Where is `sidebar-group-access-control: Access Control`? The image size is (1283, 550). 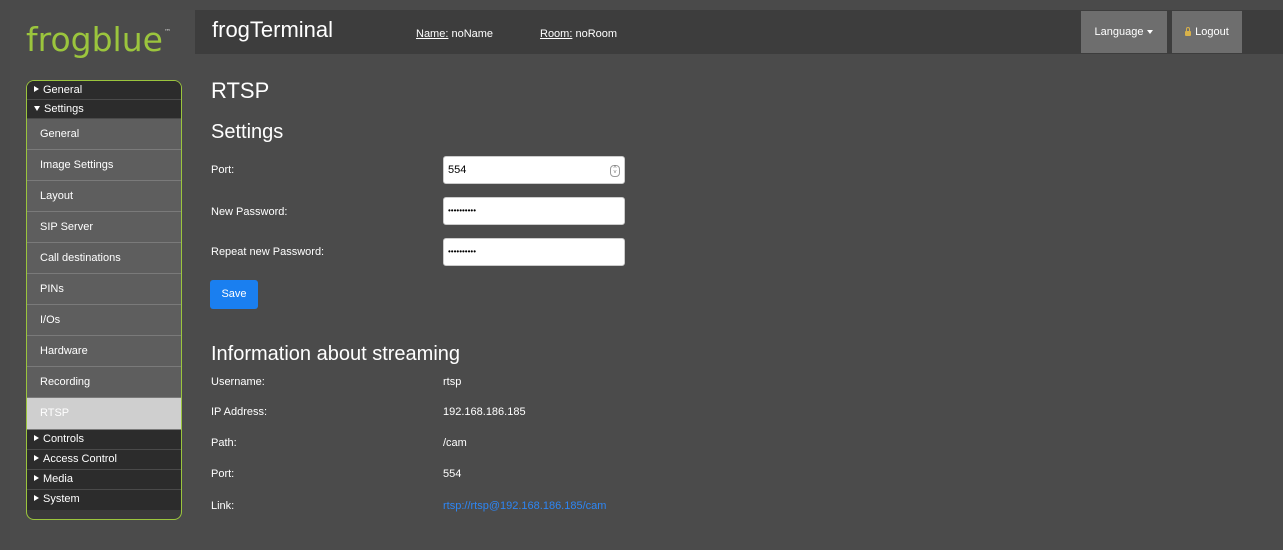 sidebar-group-access-control: Access Control is located at coordinates (104, 460).